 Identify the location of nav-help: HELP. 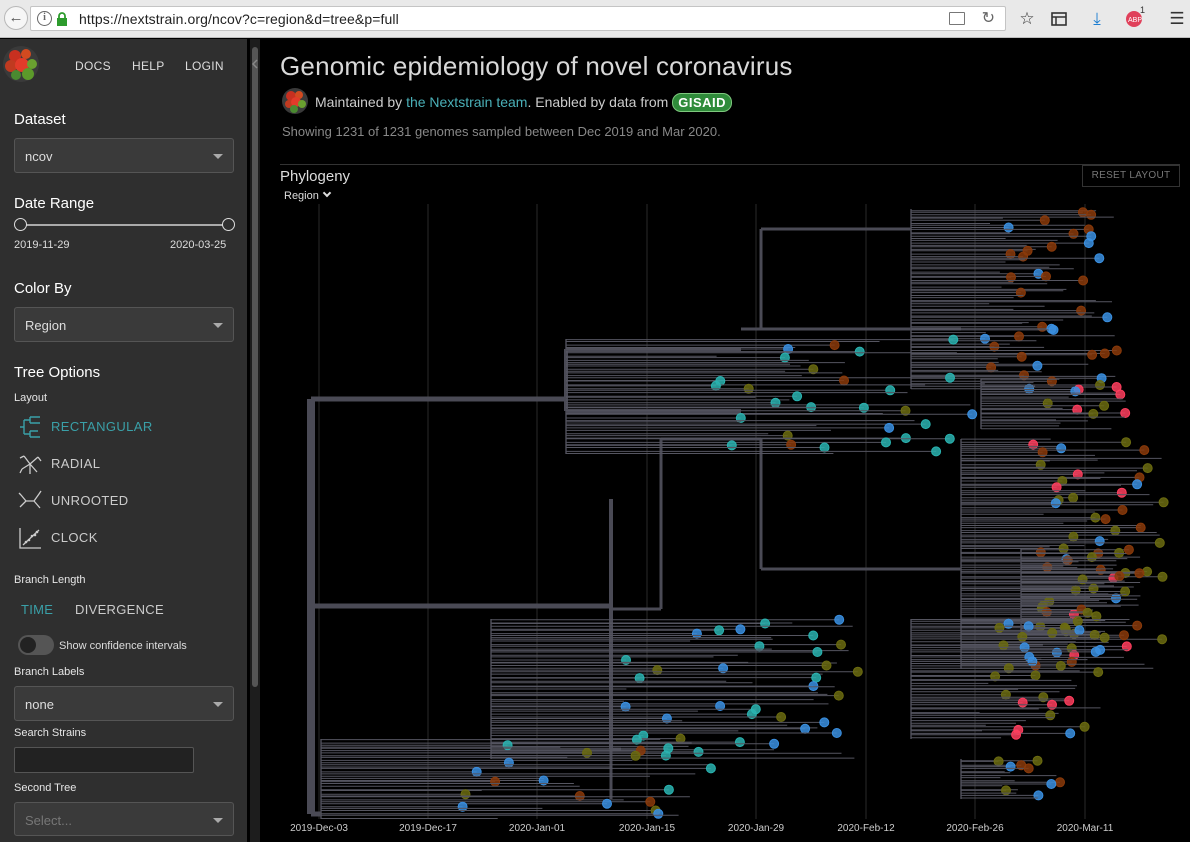
(148, 66).